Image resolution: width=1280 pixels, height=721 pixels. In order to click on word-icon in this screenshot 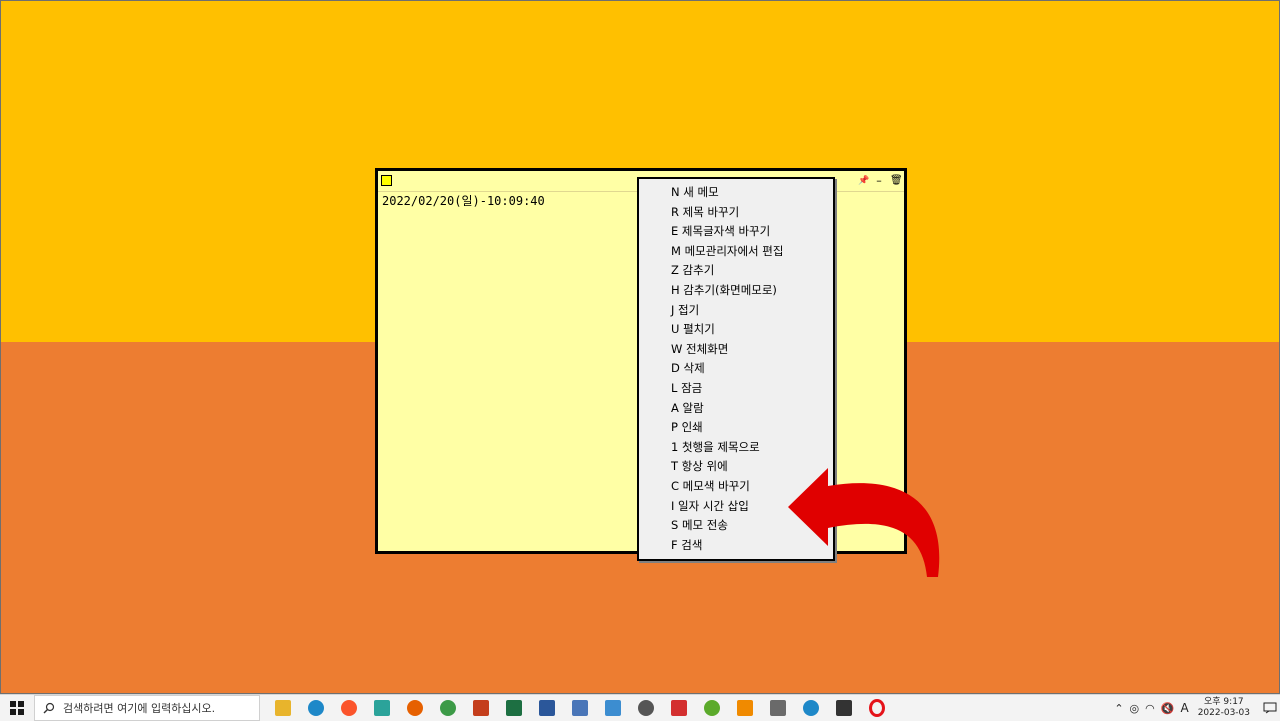, I will do `click(546, 708)`.